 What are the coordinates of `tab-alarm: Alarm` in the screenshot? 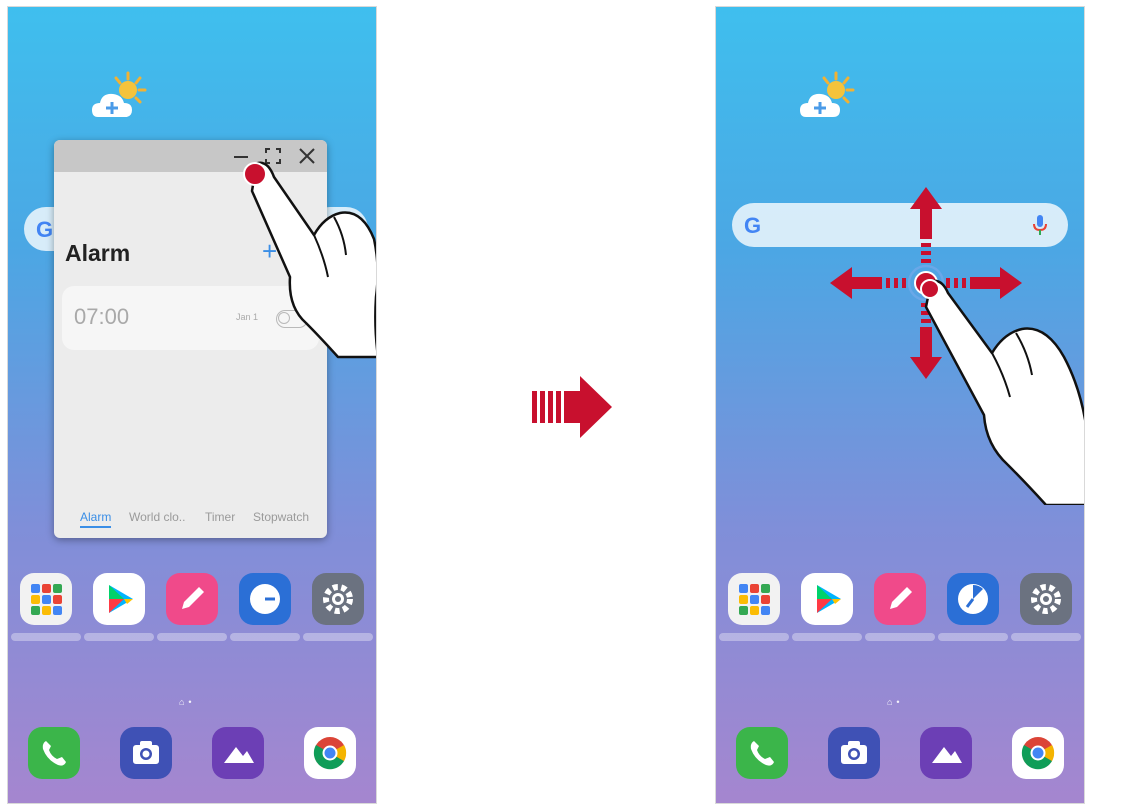 It's located at (96, 519).